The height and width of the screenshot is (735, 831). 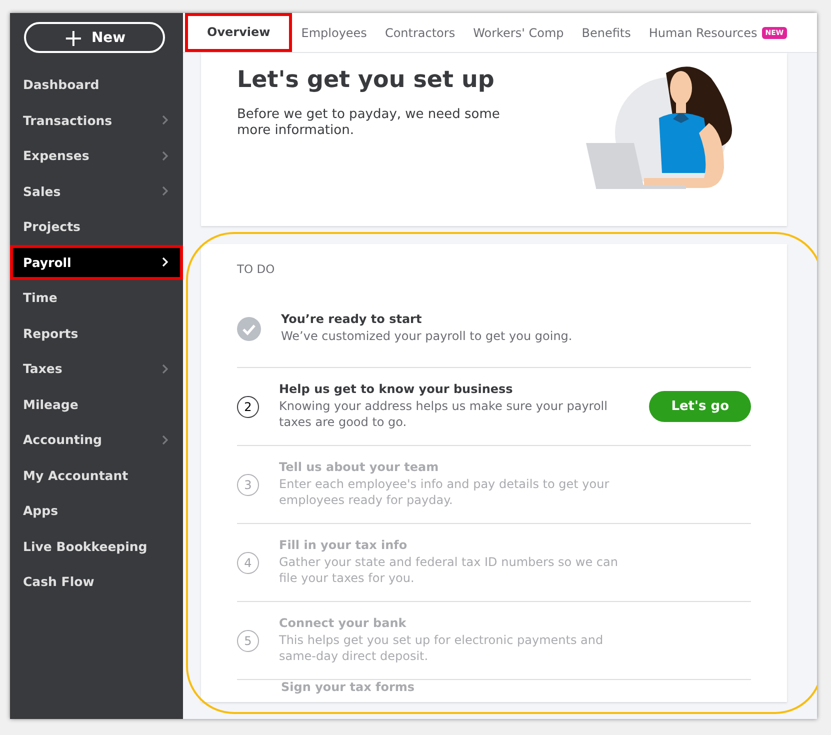 What do you see at coordinates (518, 32) in the screenshot?
I see `tab: Workers' Comp` at bounding box center [518, 32].